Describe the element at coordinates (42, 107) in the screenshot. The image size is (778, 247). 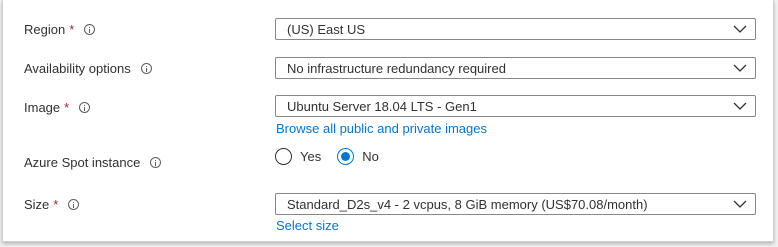
I see `image-label: Image` at that location.